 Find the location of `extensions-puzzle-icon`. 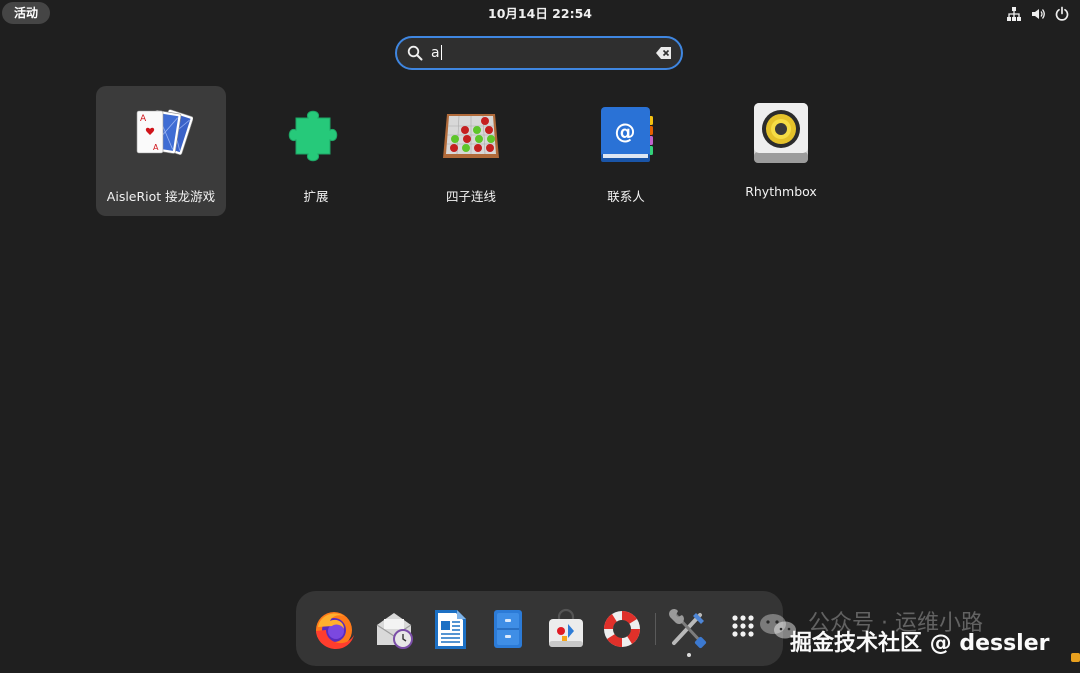

extensions-puzzle-icon is located at coordinates (316, 134).